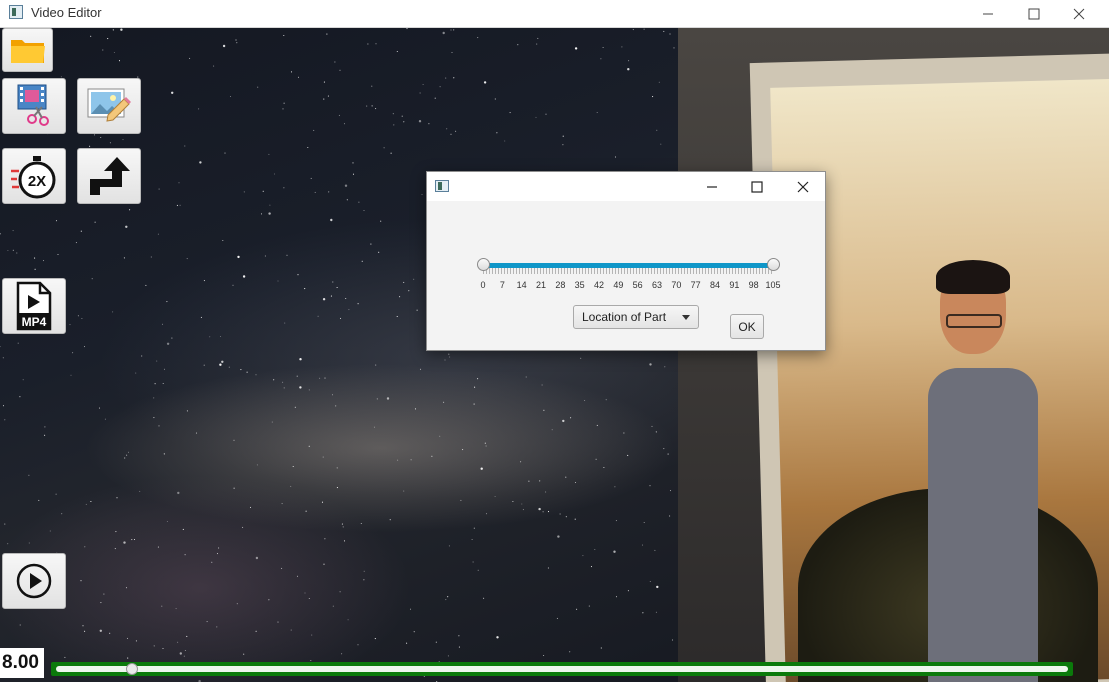 This screenshot has width=1109, height=682. I want to click on stopwatch-2x-icon: 2X, so click(33, 177).